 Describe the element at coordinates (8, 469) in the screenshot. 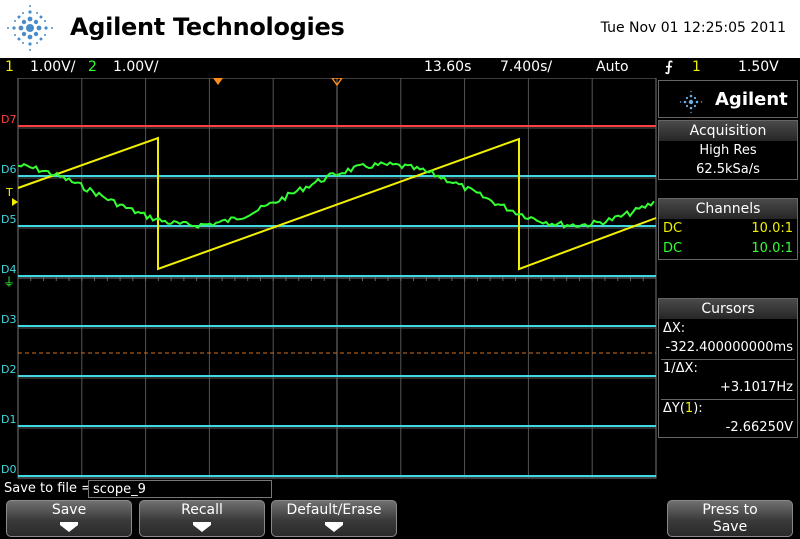

I see `digital-label-d0: D0` at that location.